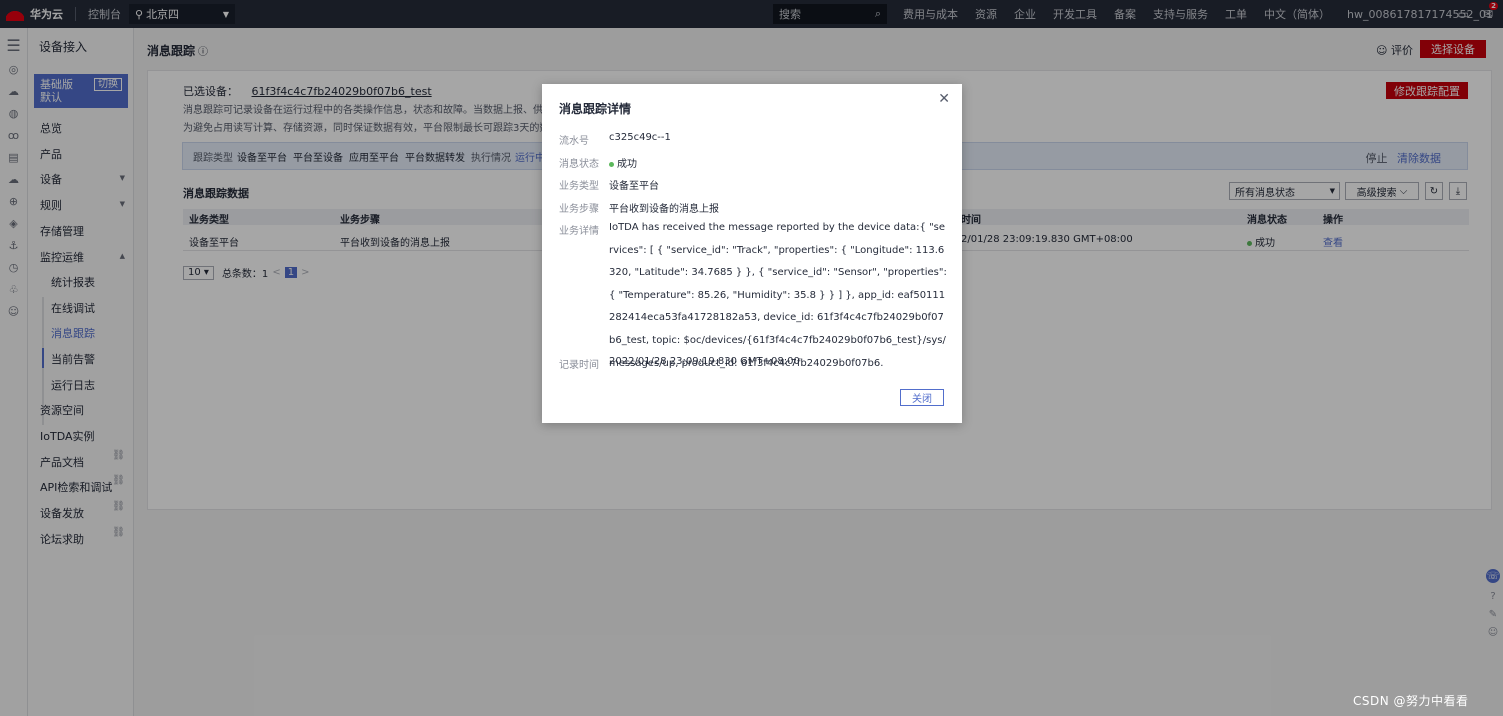 This screenshot has height=716, width=1503. I want to click on detail-value: 2022/01/28 23:09:19.830 GMT+08:00, so click(704, 361).